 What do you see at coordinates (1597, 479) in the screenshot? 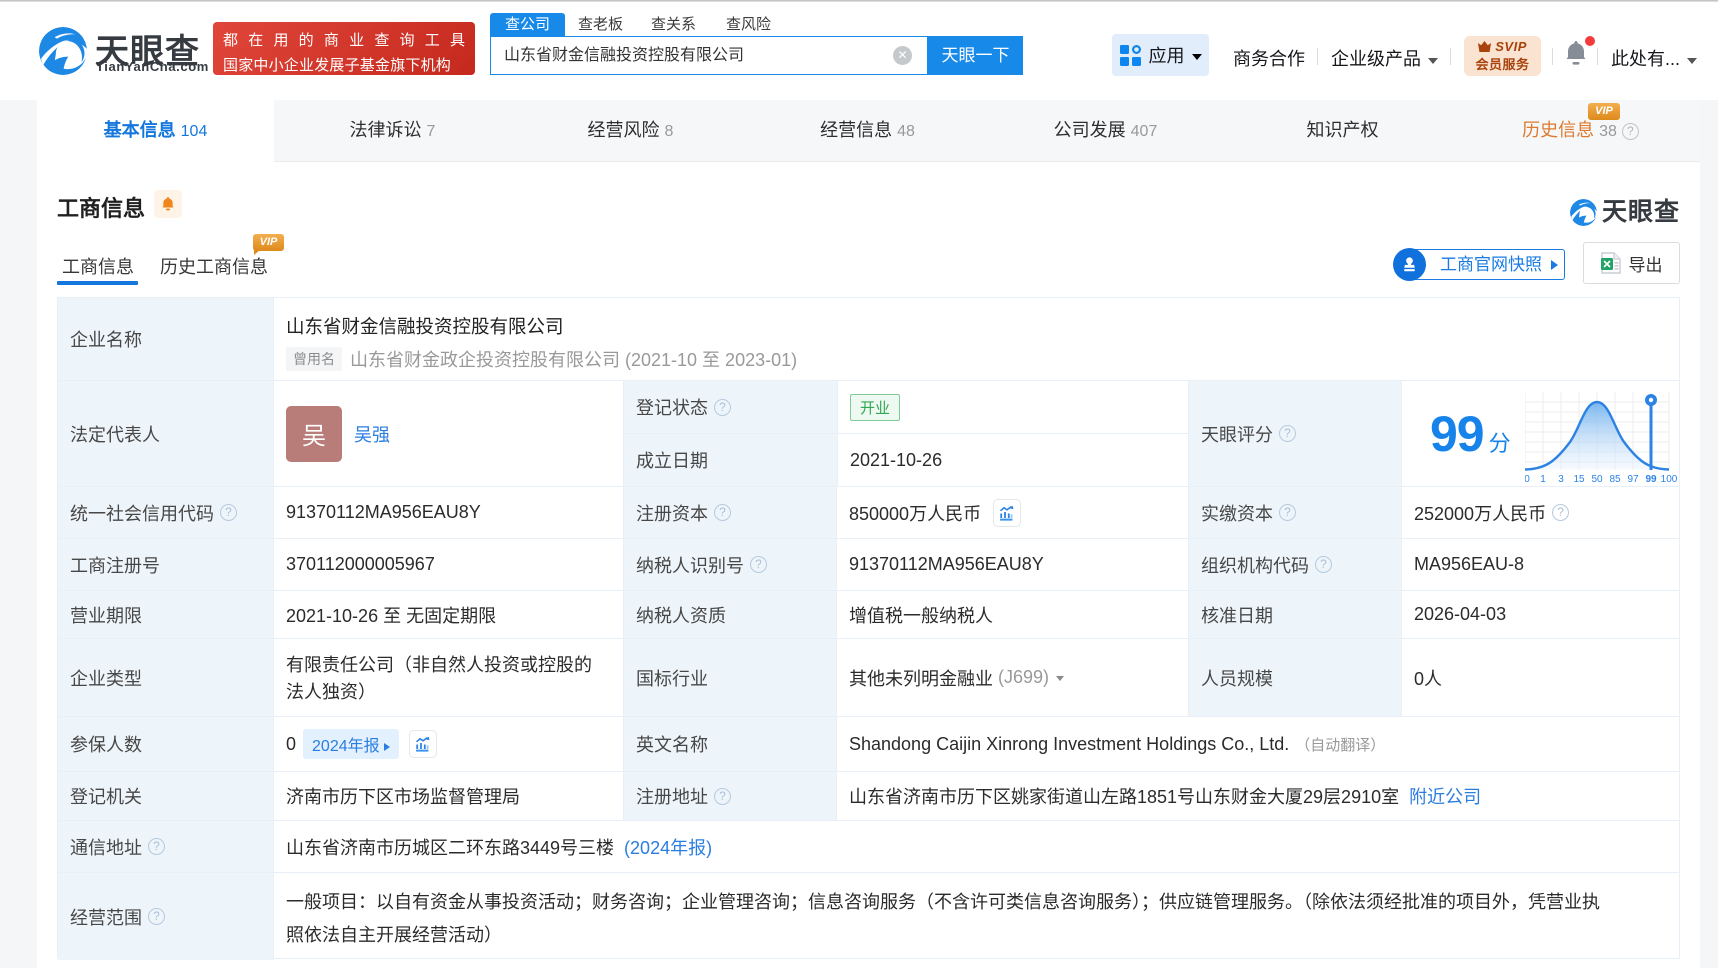
I see `svg-text: 50` at bounding box center [1597, 479].